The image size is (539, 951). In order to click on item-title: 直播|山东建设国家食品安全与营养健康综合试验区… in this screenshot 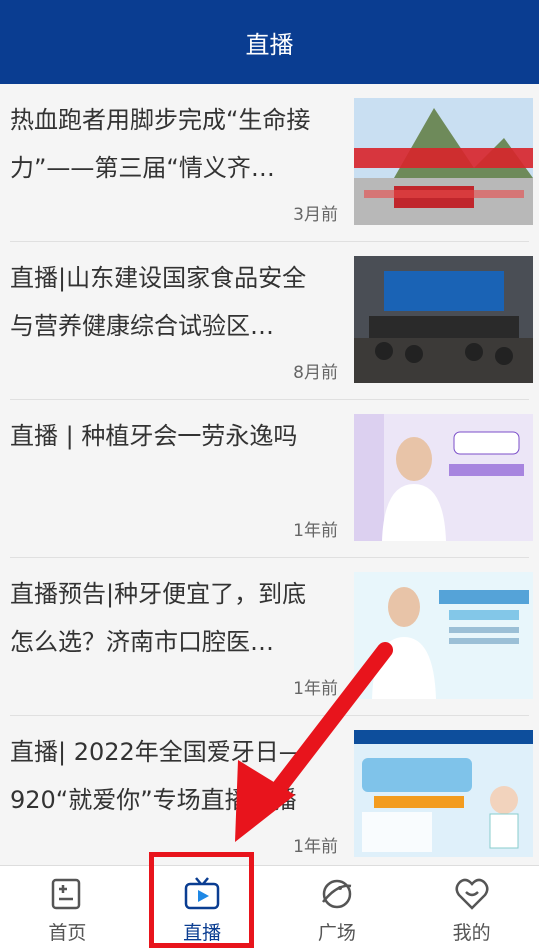, I will do `click(158, 302)`.